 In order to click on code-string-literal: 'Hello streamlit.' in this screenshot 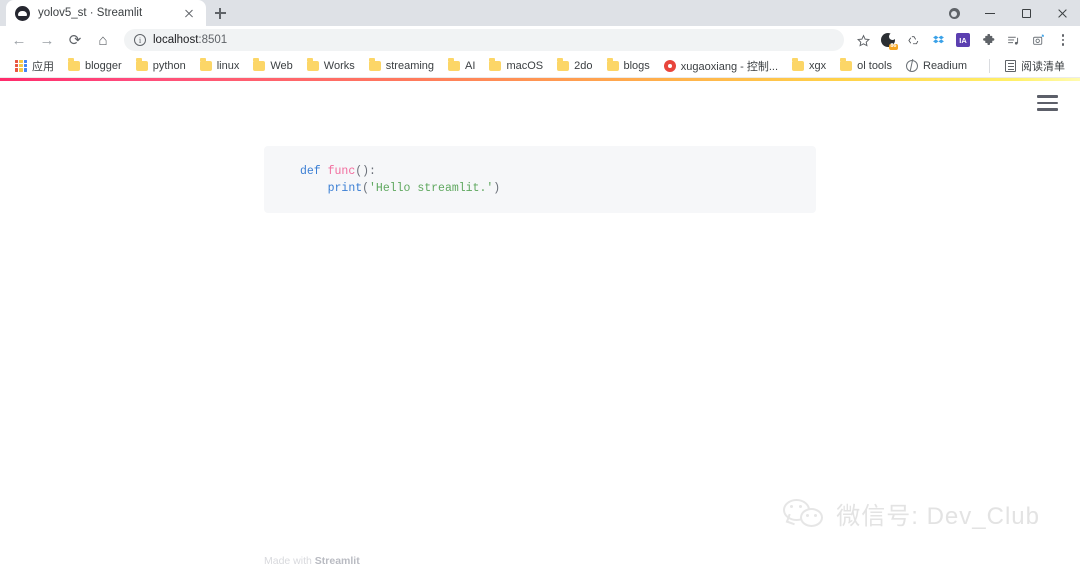, I will do `click(431, 188)`.